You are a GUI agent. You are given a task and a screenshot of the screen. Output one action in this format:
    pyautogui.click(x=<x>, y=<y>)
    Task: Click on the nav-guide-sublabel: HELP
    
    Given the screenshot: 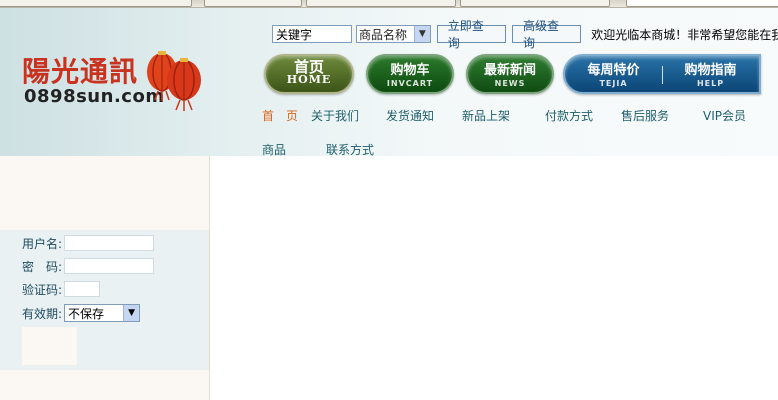 What is the action you would take?
    pyautogui.click(x=710, y=83)
    